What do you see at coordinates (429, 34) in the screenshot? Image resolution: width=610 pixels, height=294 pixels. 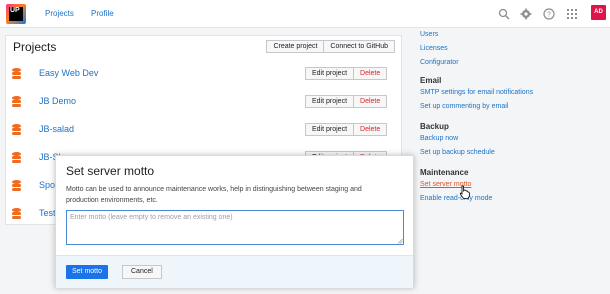 I see `sidebar-item-users: Users` at bounding box center [429, 34].